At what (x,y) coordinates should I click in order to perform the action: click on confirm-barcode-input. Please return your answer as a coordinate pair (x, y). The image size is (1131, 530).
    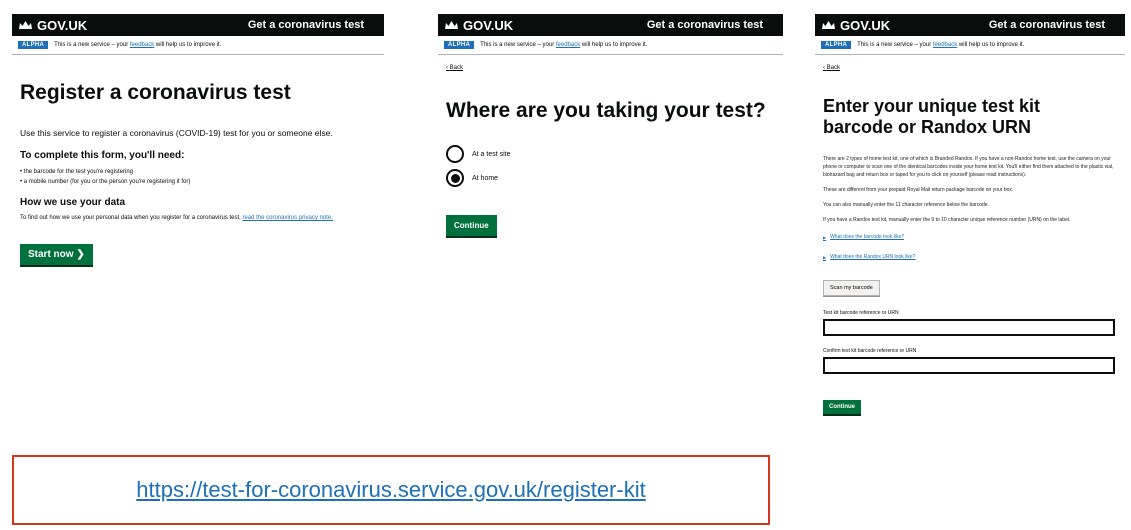
    Looking at the image, I should click on (969, 366).